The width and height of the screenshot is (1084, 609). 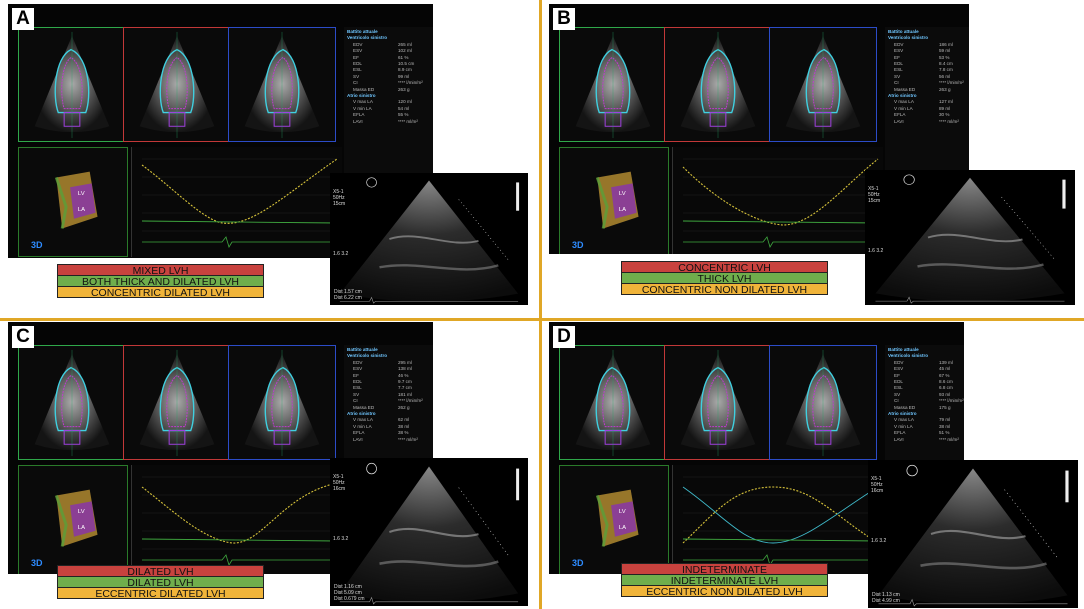 What do you see at coordinates (970, 237) in the screenshot?
I see `echo-image-b: X5-1 50Hz 15cm 1.6 3.2` at bounding box center [970, 237].